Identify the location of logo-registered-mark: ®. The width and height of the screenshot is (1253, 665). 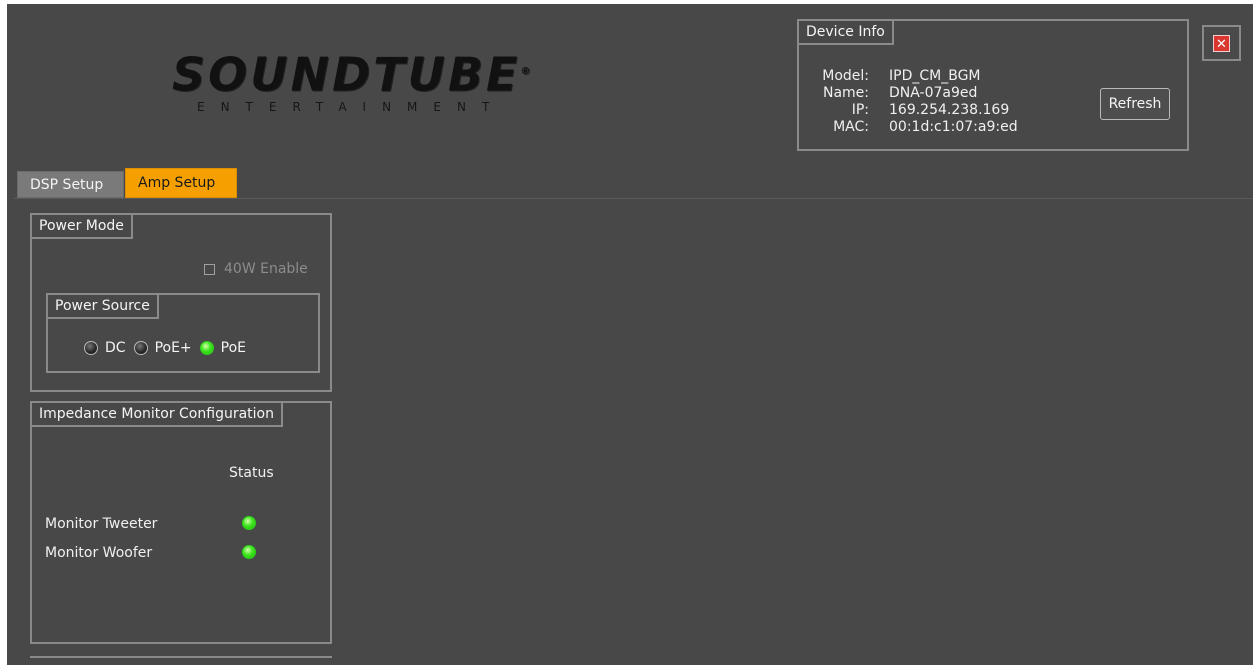
(527, 71).